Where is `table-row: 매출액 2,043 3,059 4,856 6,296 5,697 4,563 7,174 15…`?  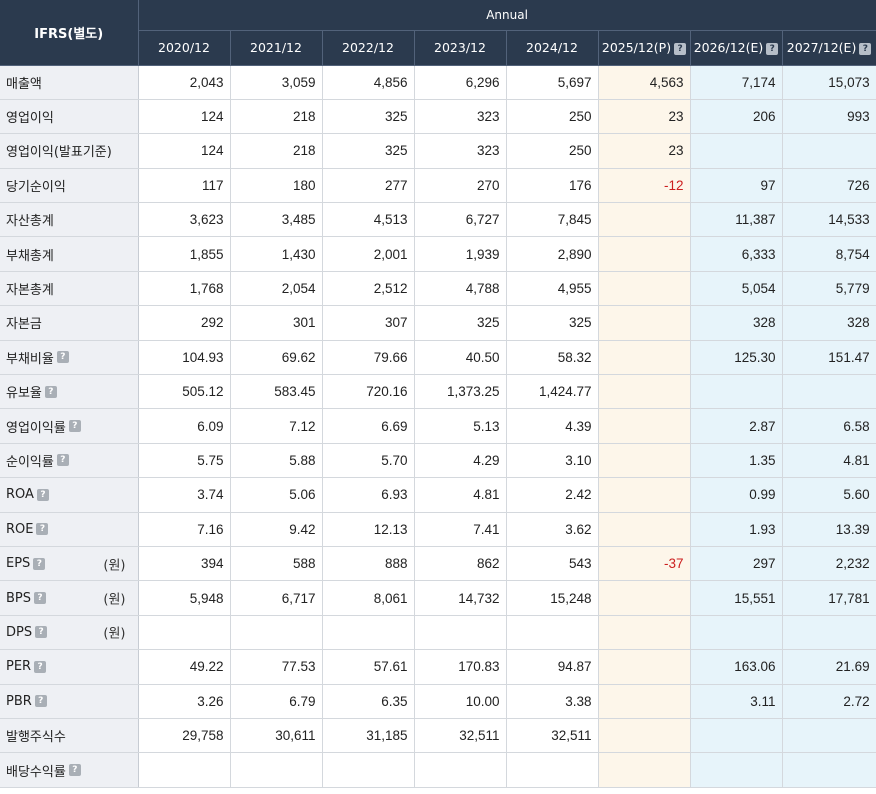
table-row: 매출액 2,043 3,059 4,856 6,296 5,697 4,563 7,174 15… is located at coordinates (438, 82).